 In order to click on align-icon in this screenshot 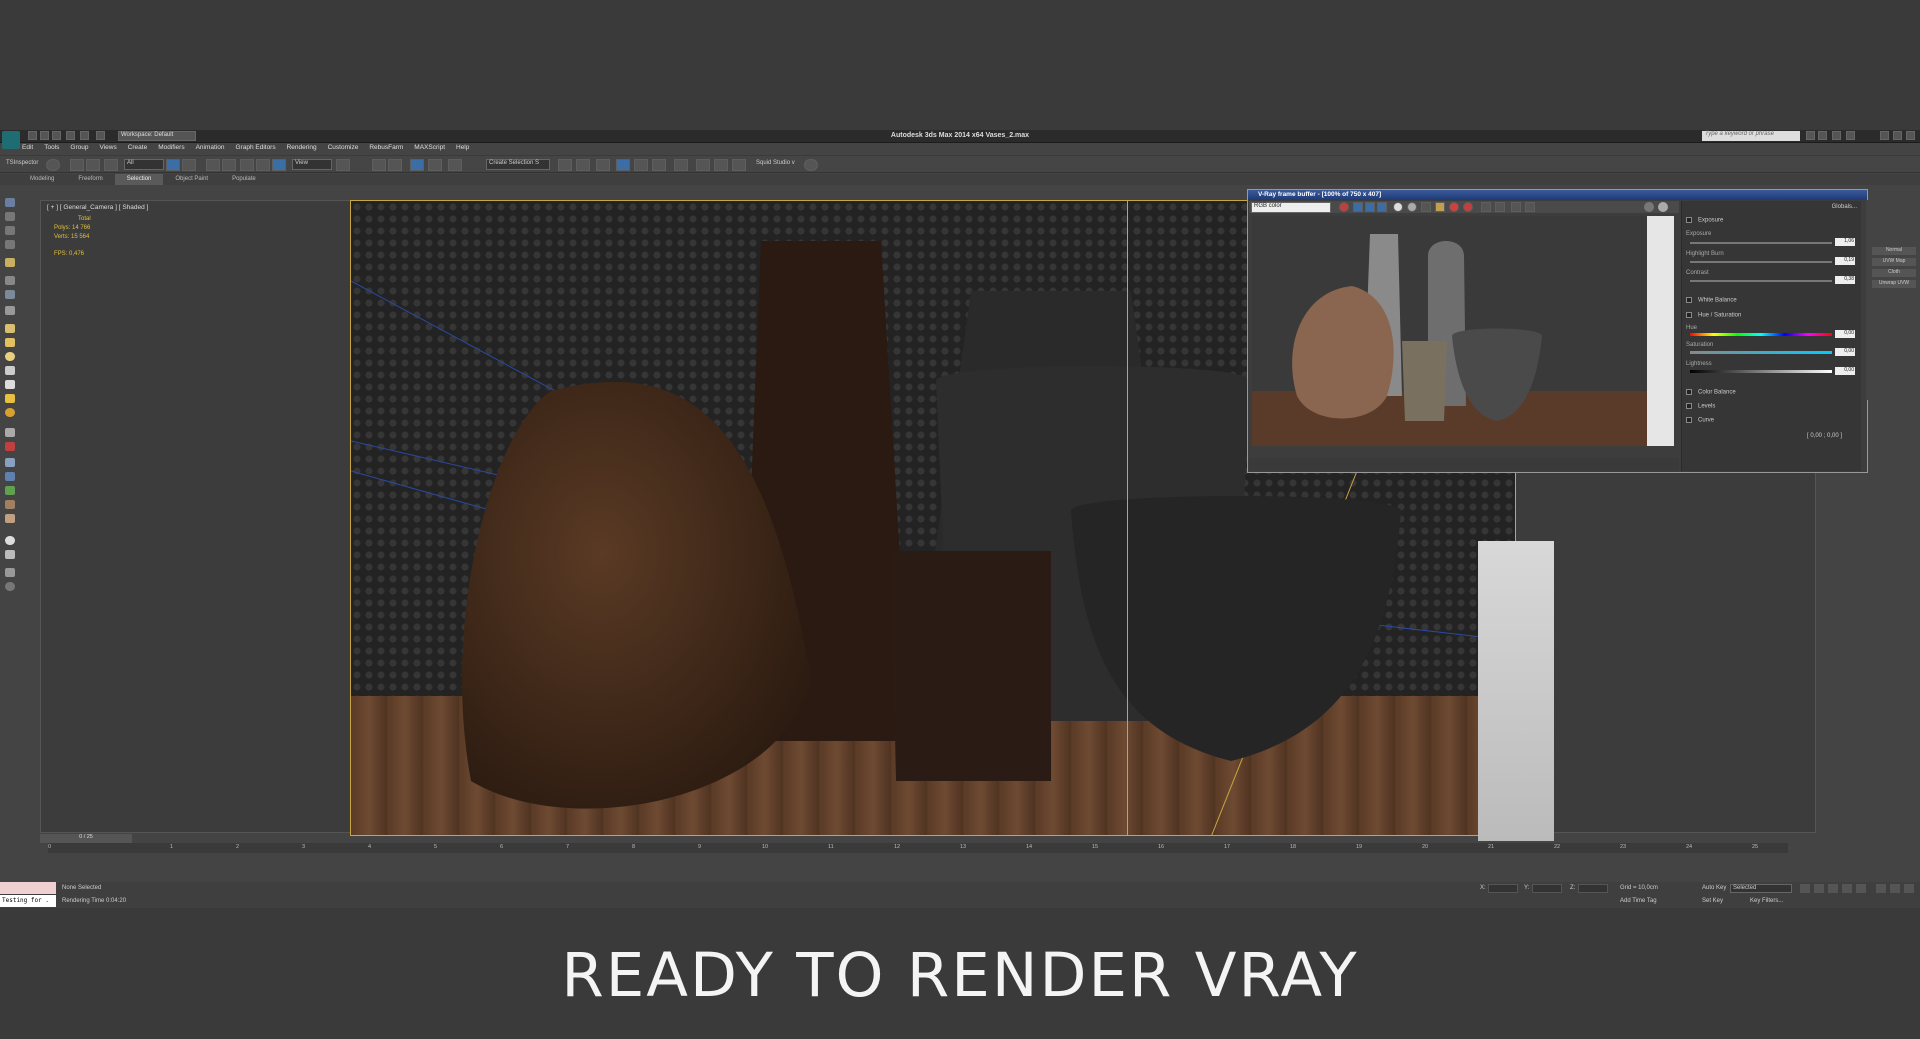, I will do `click(583, 165)`.